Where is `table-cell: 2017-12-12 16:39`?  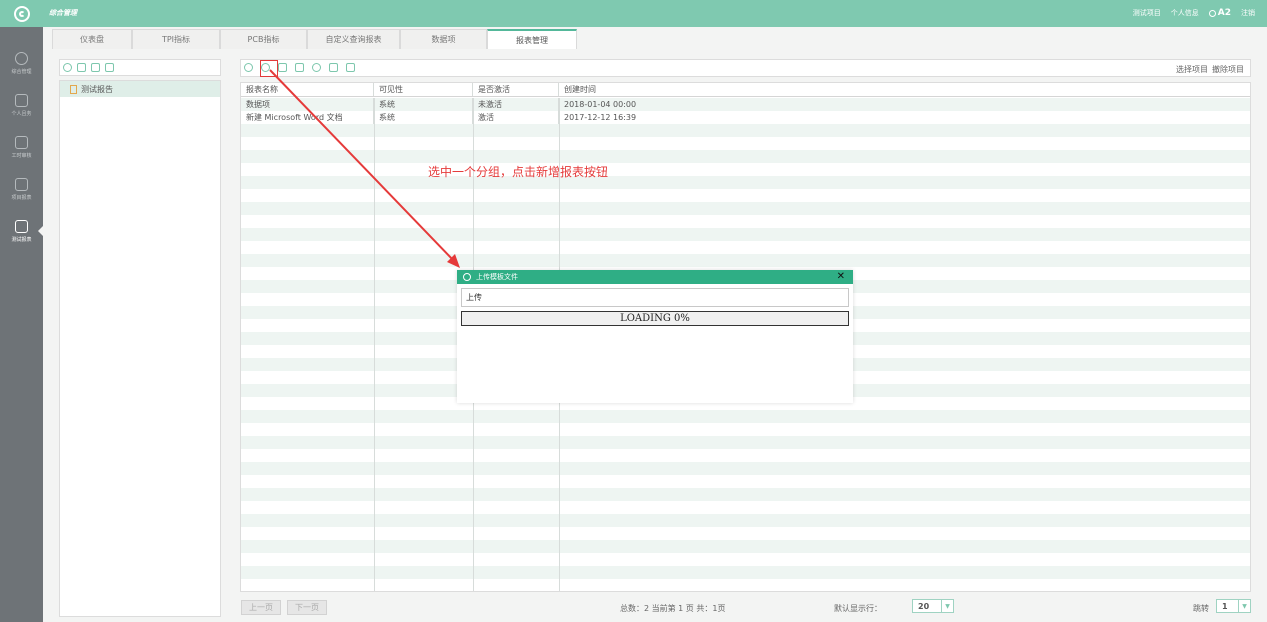
table-cell: 2017-12-12 16:39 is located at coordinates (600, 117).